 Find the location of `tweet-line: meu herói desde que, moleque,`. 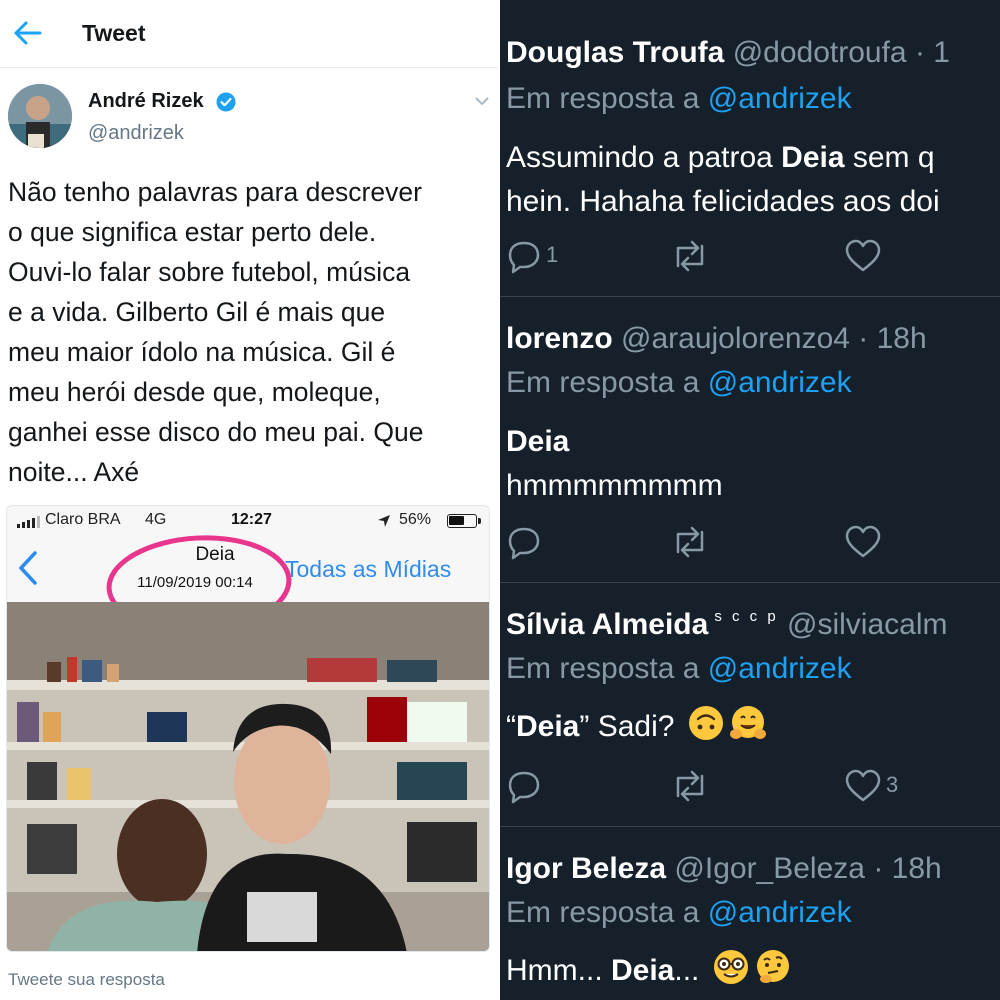

tweet-line: meu herói desde que, moleque, is located at coordinates (194, 392).